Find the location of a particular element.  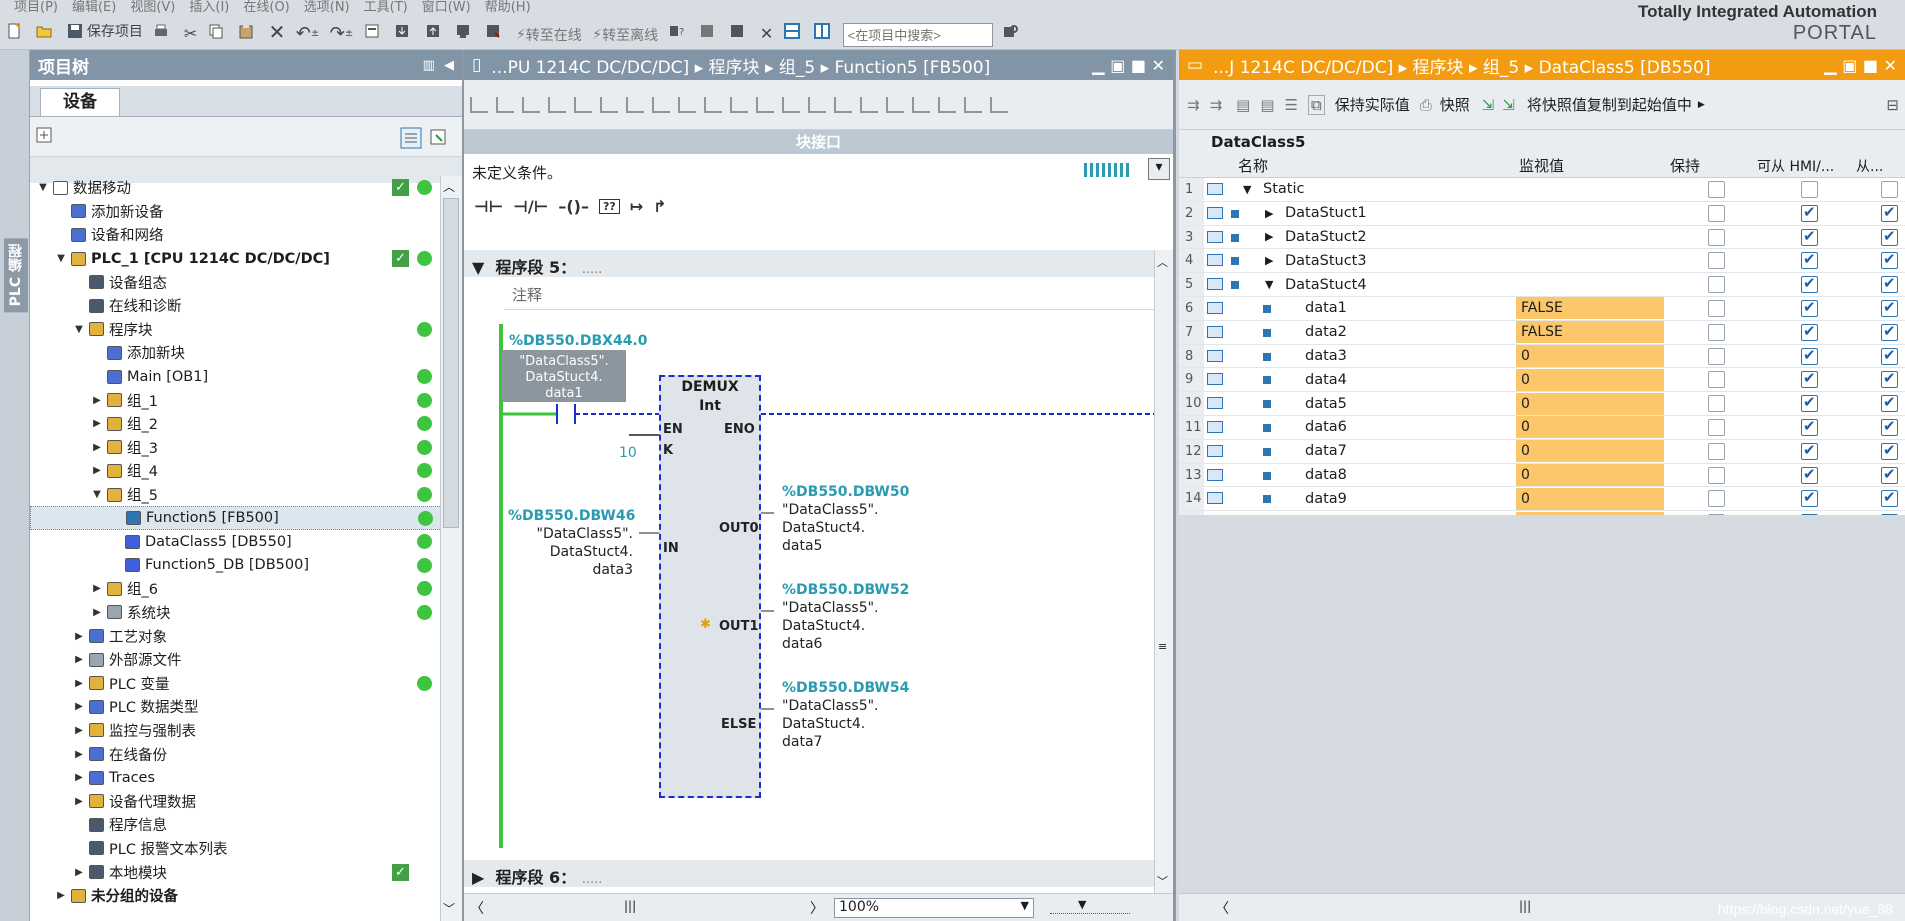

row-name: Static is located at coordinates (1283, 189).